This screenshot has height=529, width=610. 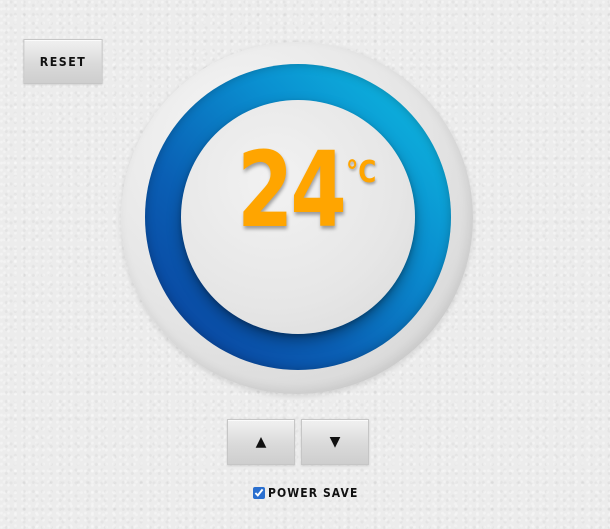 What do you see at coordinates (259, 493) in the screenshot?
I see `power-save-checkbox` at bounding box center [259, 493].